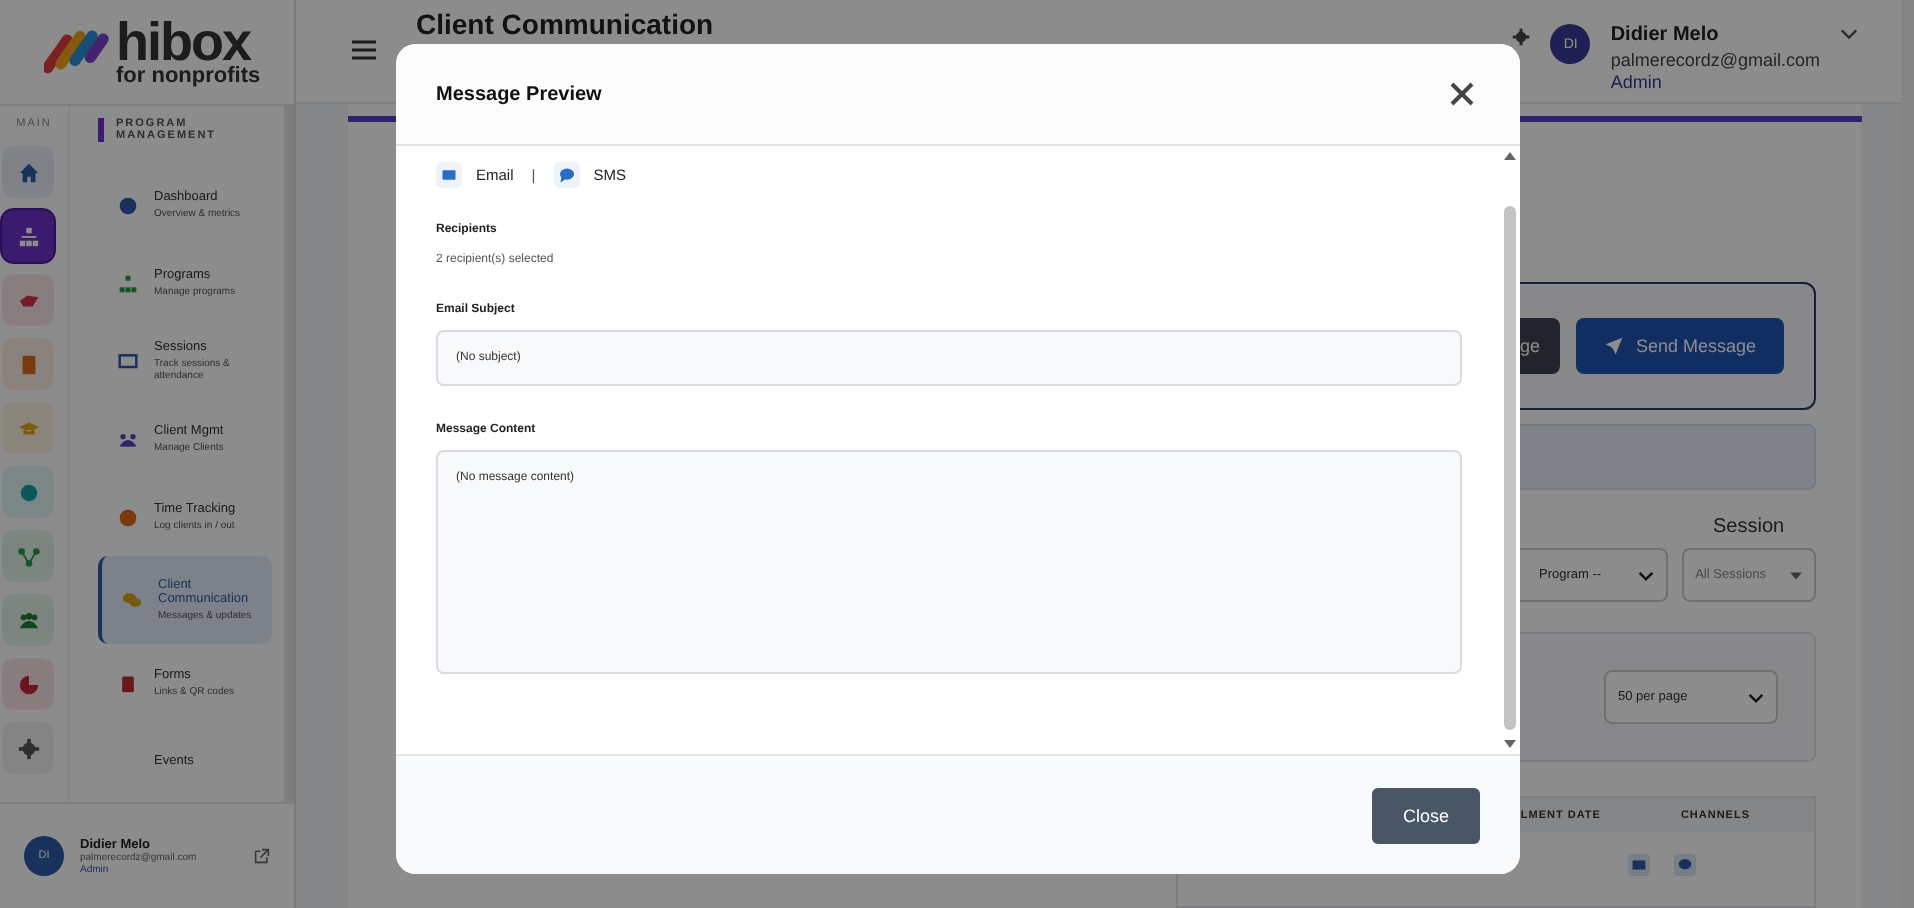 The height and width of the screenshot is (908, 1914). I want to click on external-link-icon, so click(262, 856).